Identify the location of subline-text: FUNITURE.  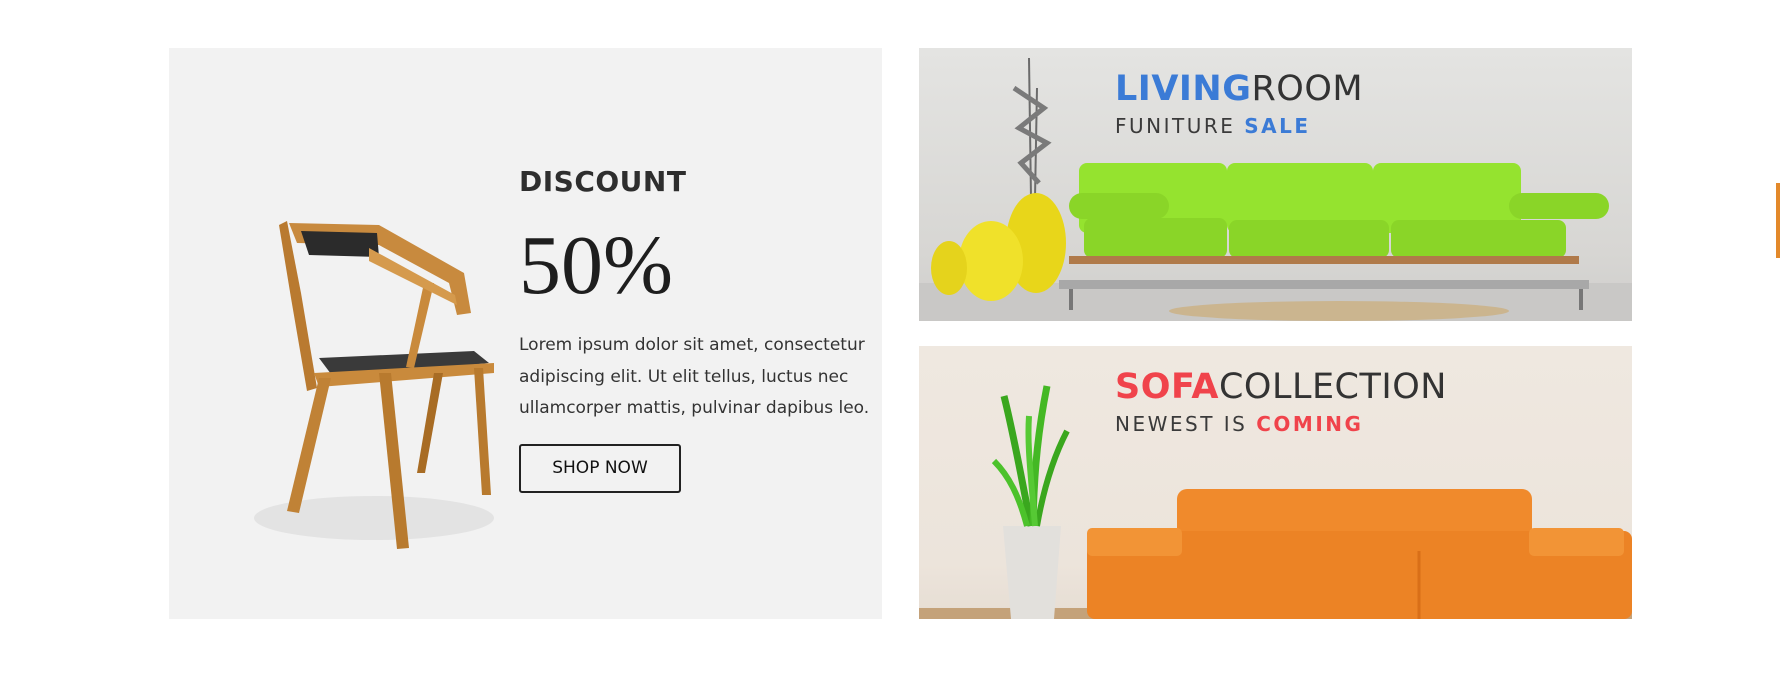
(1180, 126).